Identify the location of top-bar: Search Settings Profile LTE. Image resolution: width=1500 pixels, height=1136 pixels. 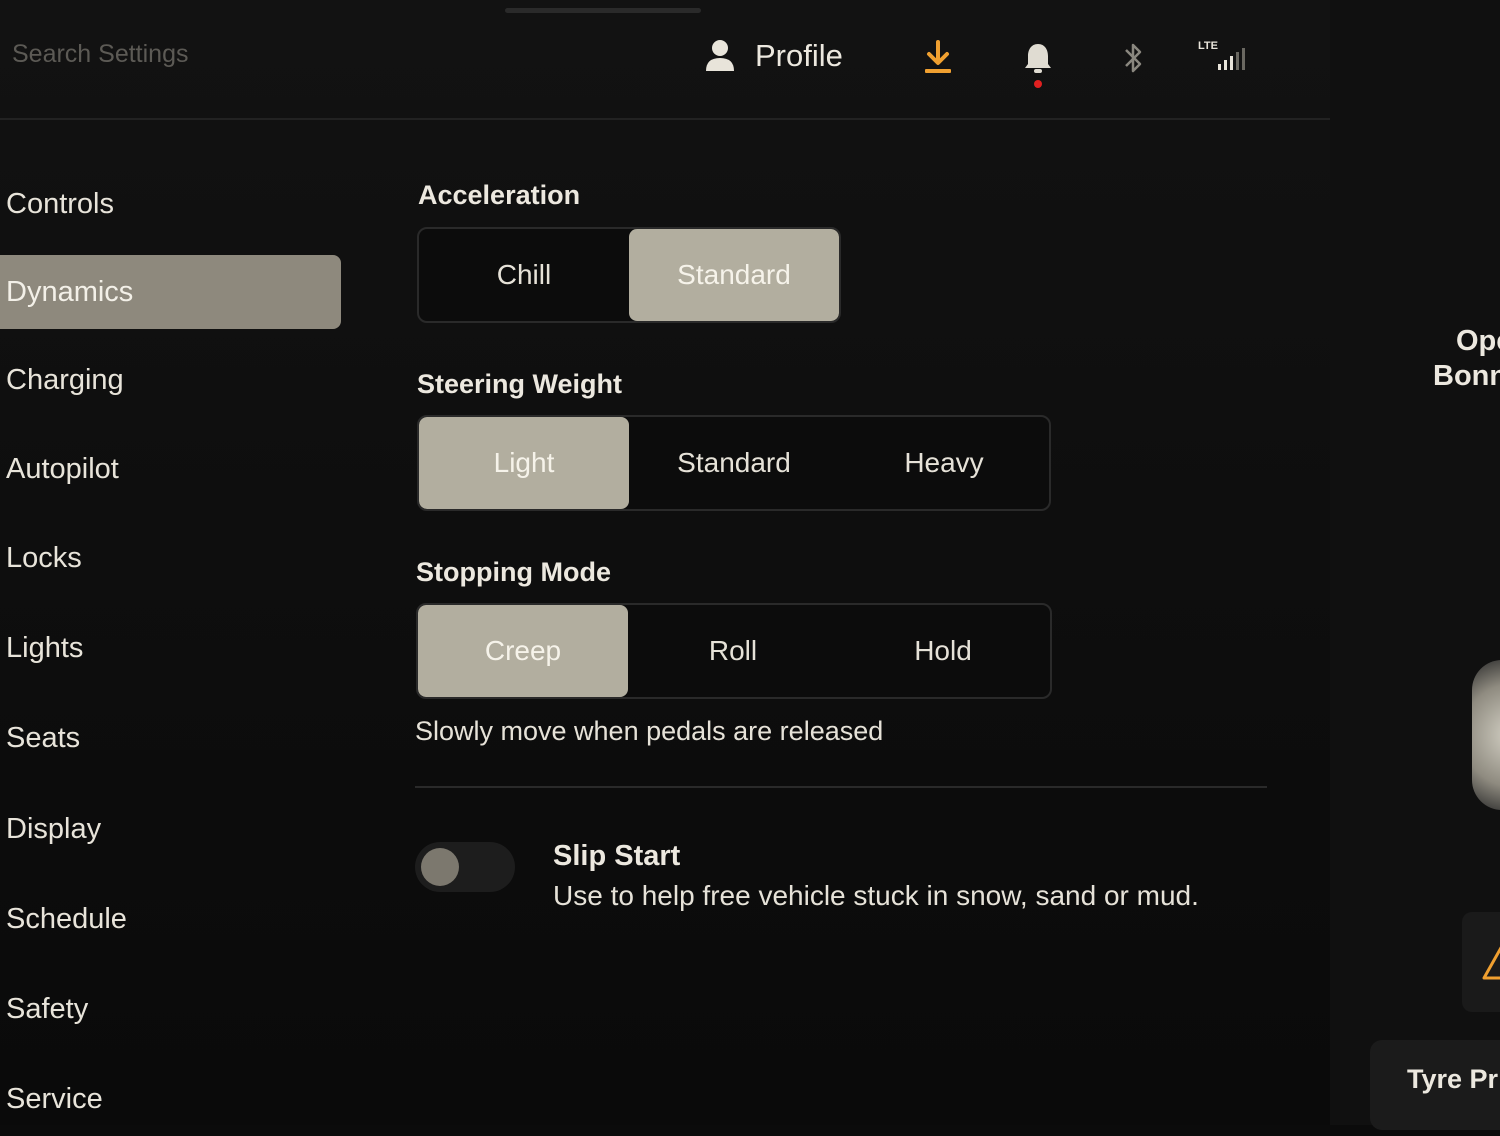
(665, 60).